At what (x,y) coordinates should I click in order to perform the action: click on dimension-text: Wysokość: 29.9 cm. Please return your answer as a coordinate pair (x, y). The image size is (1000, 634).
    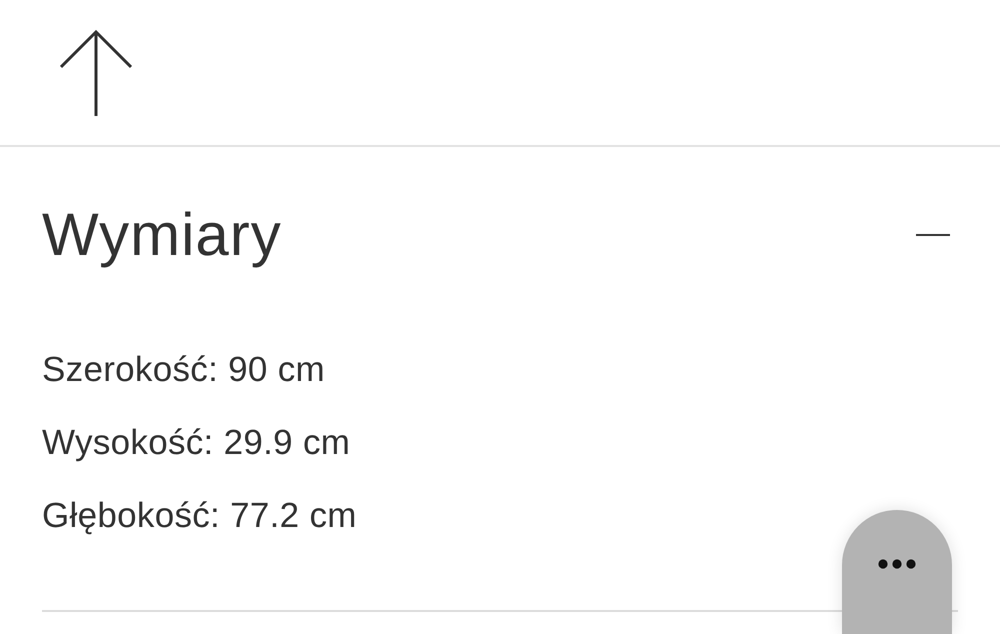
    Looking at the image, I should click on (196, 443).